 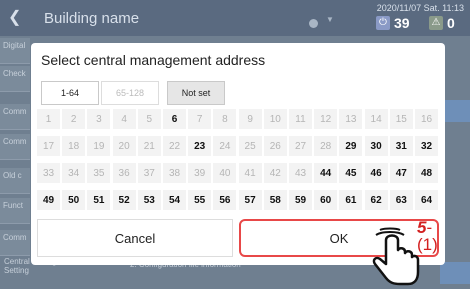 What do you see at coordinates (14, 18) in the screenshot?
I see `back-chevron-icon: ❮` at bounding box center [14, 18].